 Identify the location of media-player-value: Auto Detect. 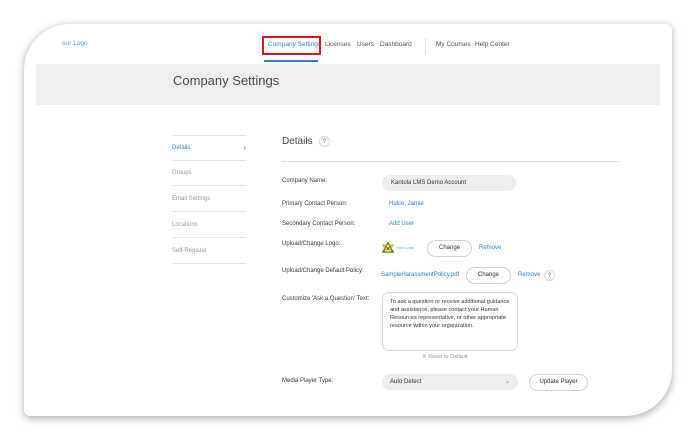
(406, 382).